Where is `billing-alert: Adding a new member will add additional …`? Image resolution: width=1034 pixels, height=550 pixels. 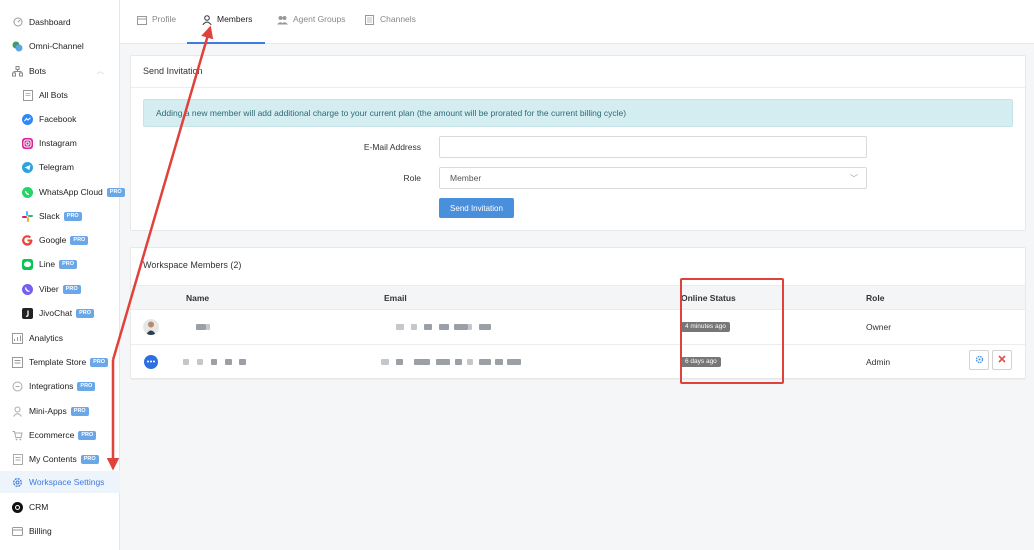
billing-alert: Adding a new member will add additional … is located at coordinates (578, 113).